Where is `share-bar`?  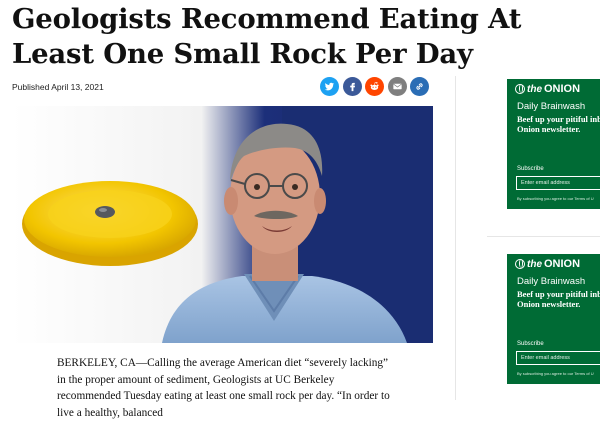 share-bar is located at coordinates (374, 86).